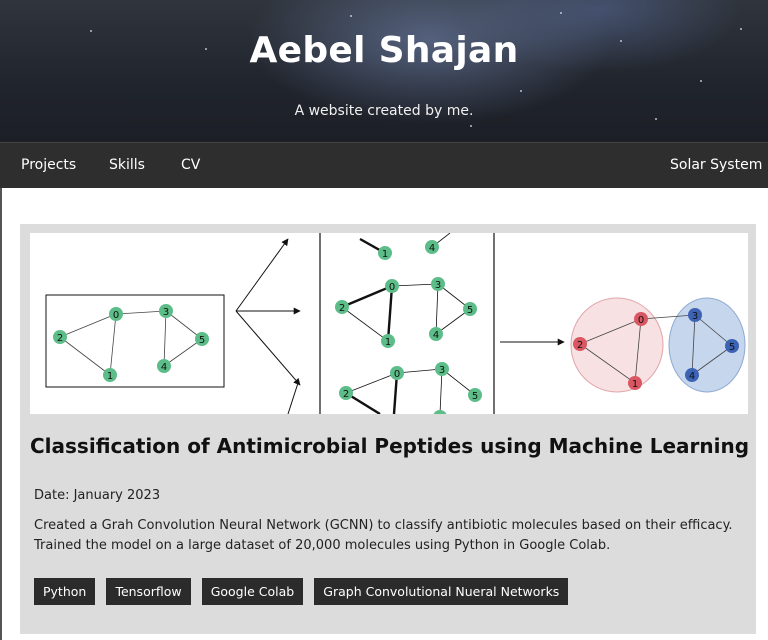 The width and height of the screenshot is (768, 640). I want to click on nav-skills: Skills, so click(127, 166).